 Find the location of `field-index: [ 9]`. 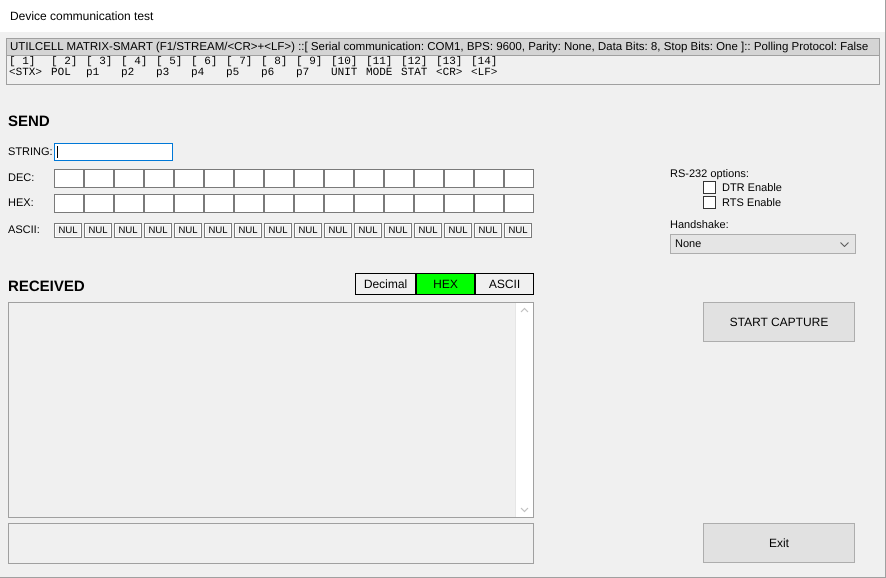

field-index: [ 9] is located at coordinates (309, 62).